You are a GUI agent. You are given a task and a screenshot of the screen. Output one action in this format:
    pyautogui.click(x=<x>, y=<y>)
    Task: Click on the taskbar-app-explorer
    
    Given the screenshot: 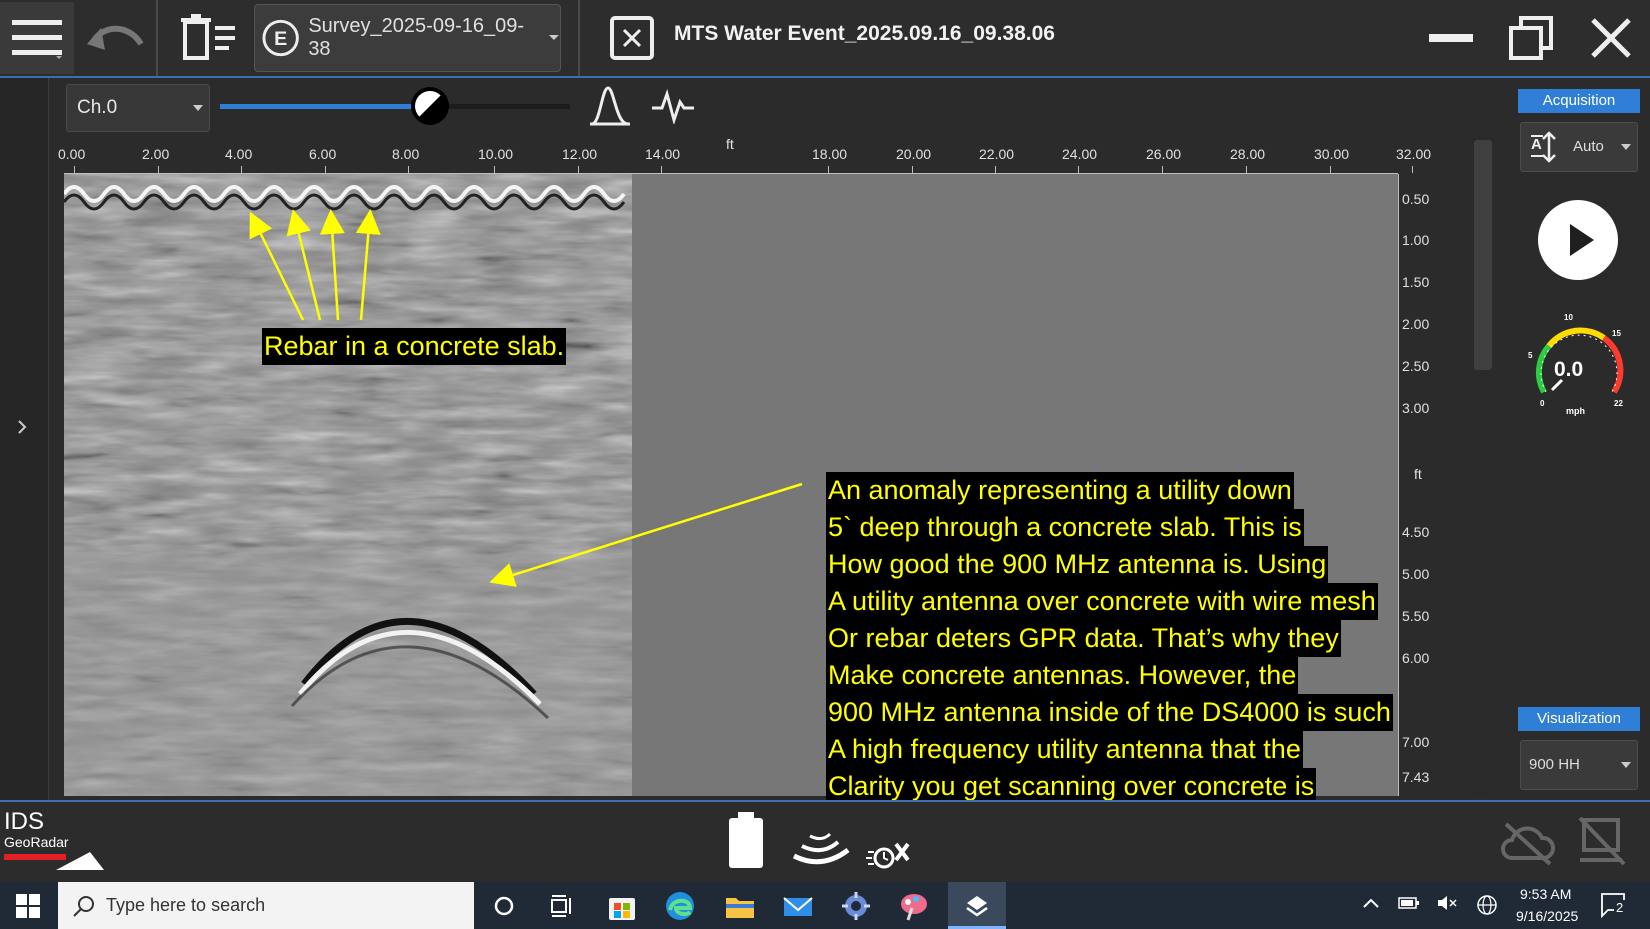 What is the action you would take?
    pyautogui.click(x=740, y=908)
    